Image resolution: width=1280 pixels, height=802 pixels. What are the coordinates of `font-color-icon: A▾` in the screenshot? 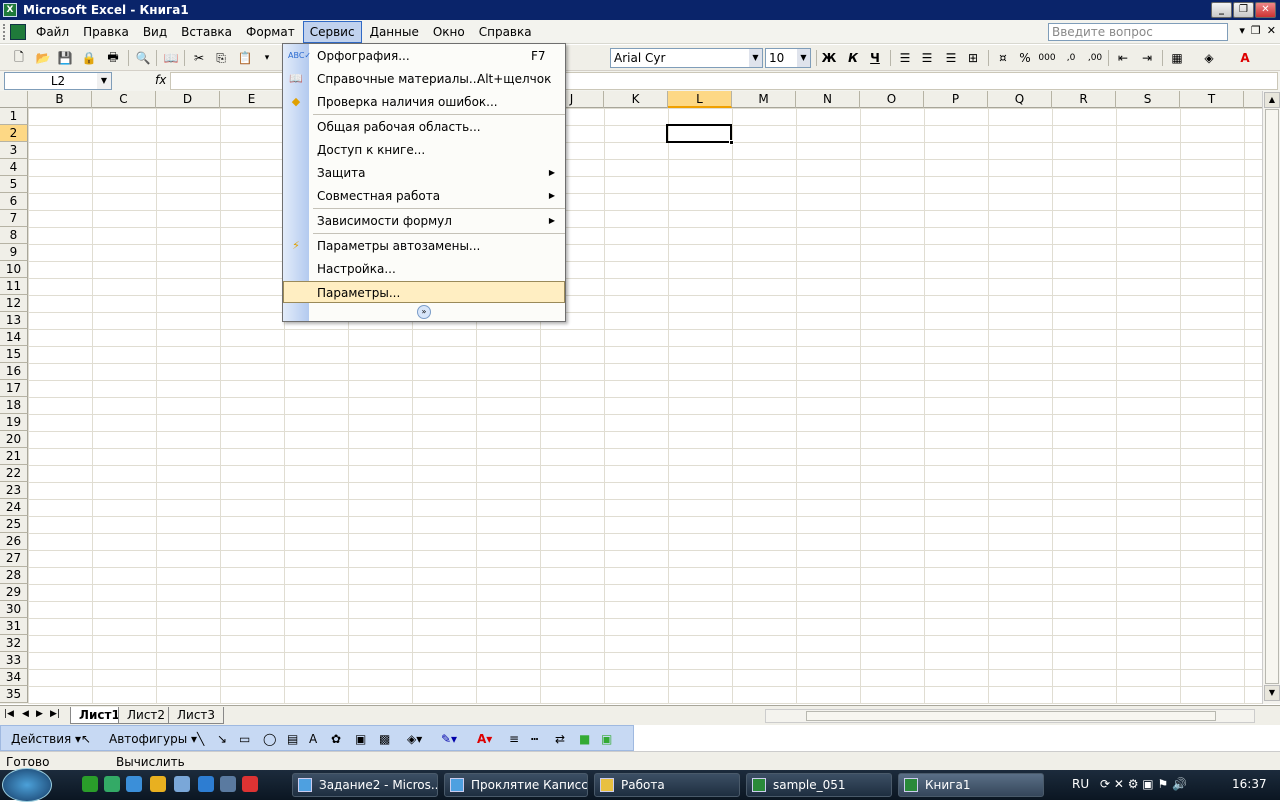 It's located at (484, 739).